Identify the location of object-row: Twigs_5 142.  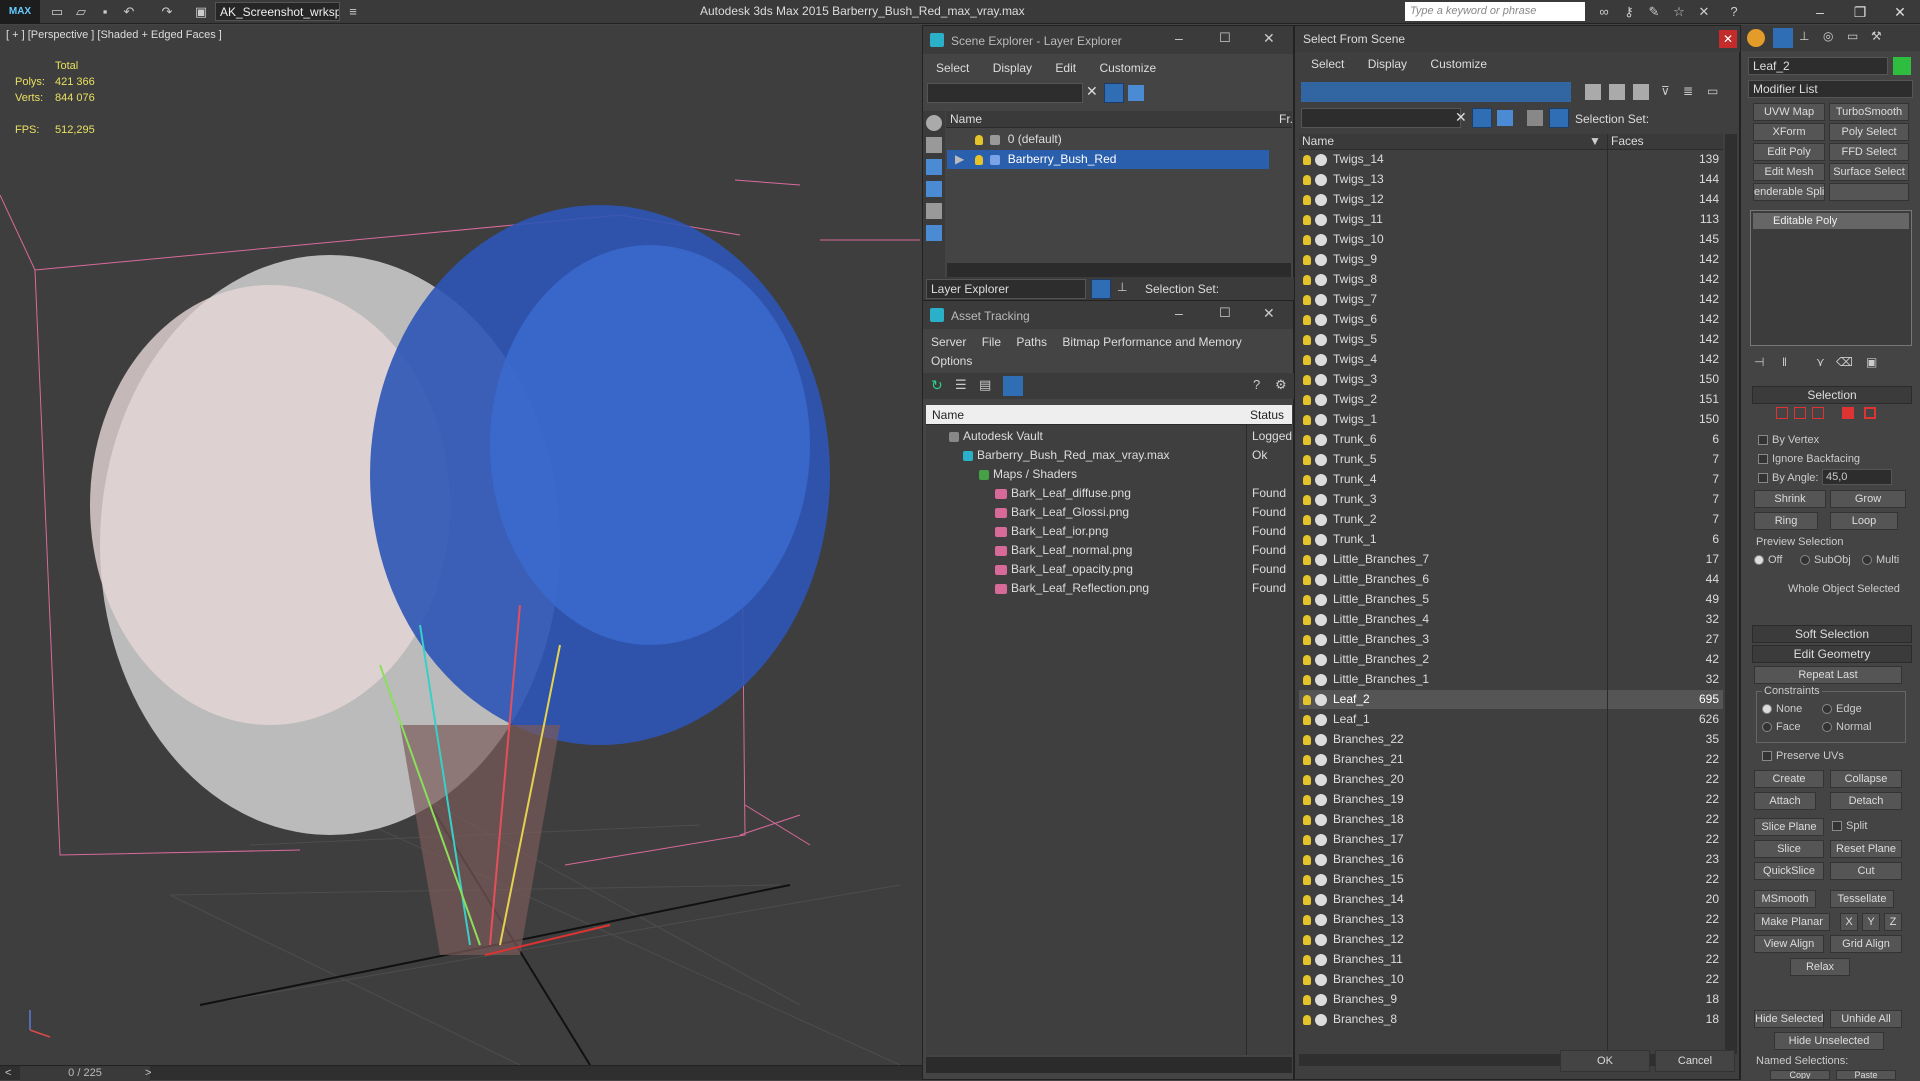
(1511, 339).